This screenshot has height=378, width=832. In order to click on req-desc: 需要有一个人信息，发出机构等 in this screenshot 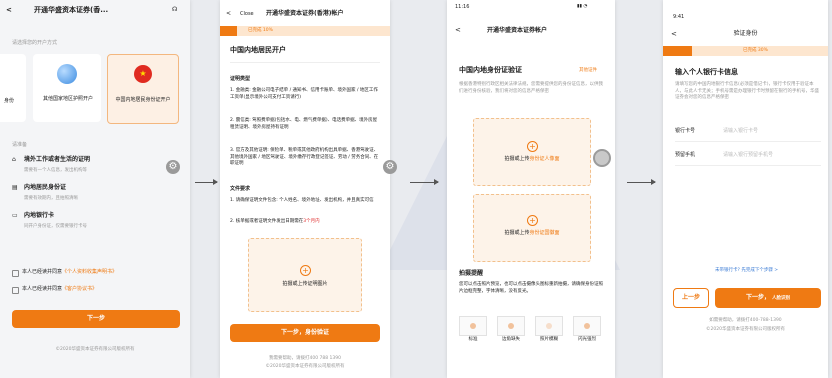, I will do `click(55, 170)`.